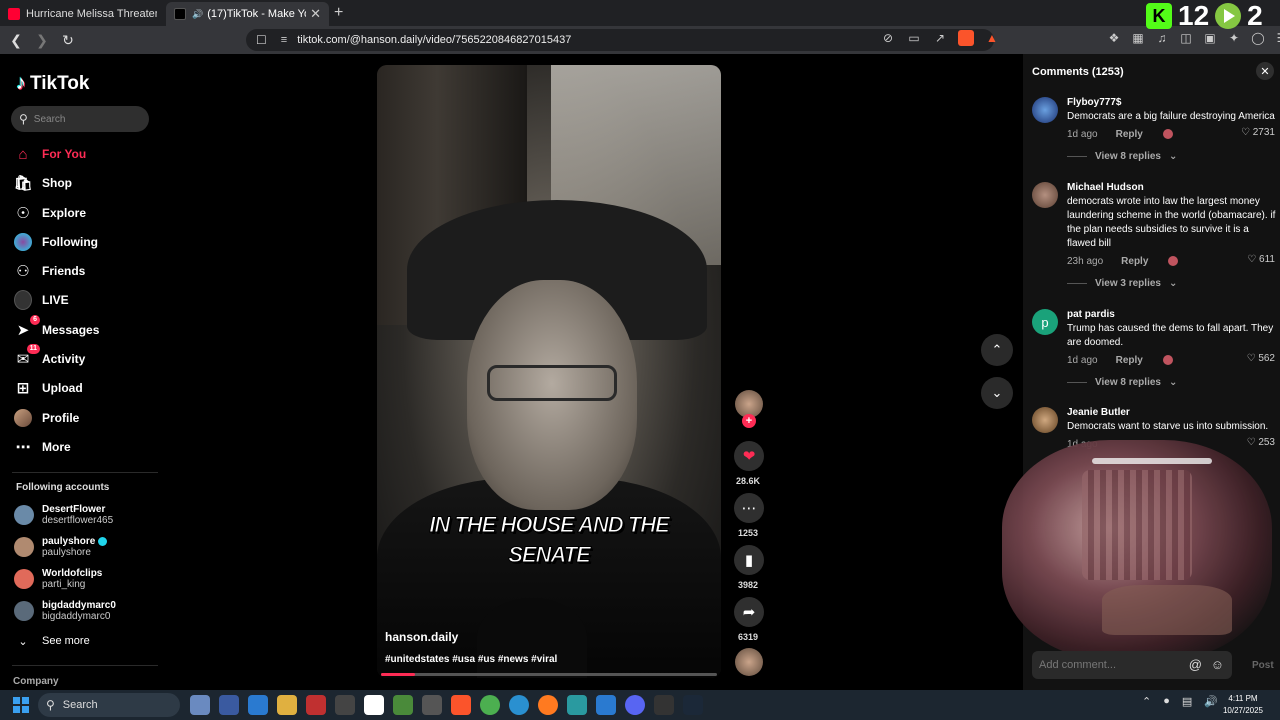 The image size is (1280, 720). Describe the element at coordinates (461, 705) in the screenshot. I see `brave-icon` at that location.